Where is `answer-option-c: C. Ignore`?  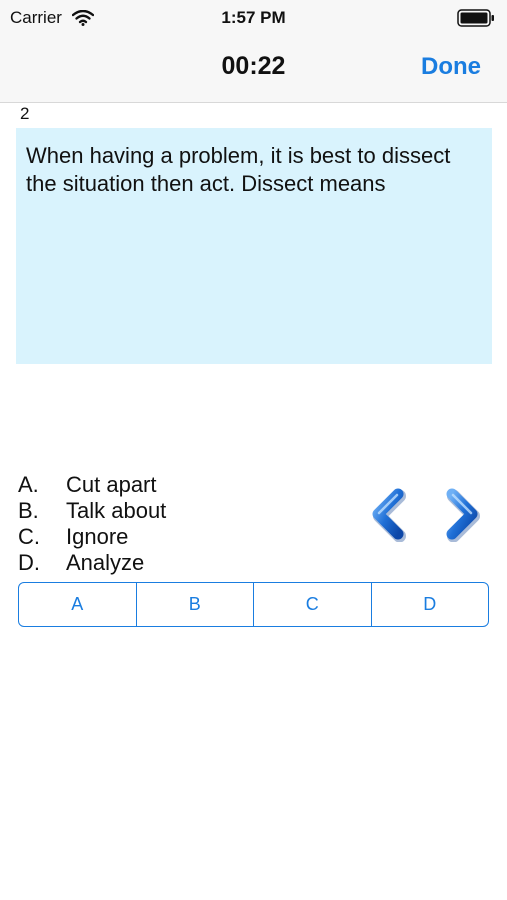 answer-option-c: C. Ignore is located at coordinates (92, 537).